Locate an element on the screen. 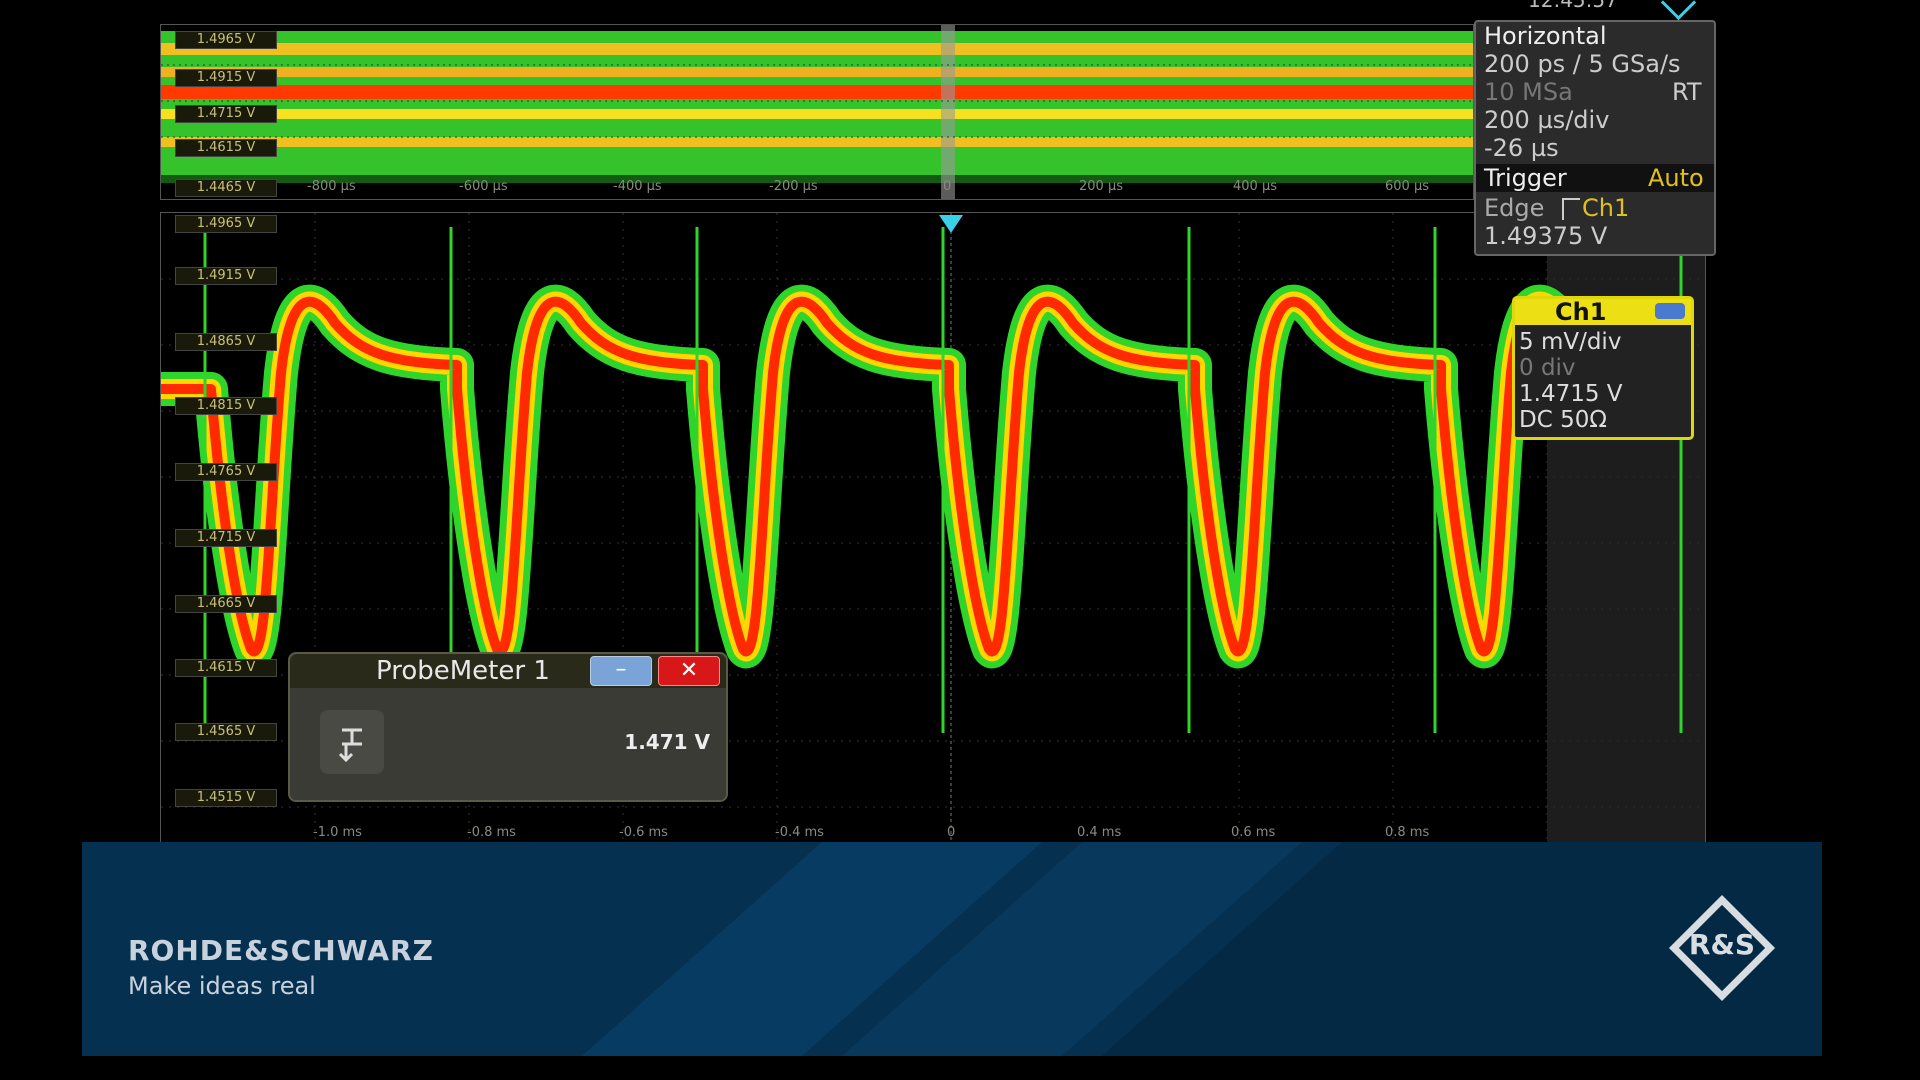 The width and height of the screenshot is (1920, 1080). overview-y-label: 1.4715 V is located at coordinates (226, 114).